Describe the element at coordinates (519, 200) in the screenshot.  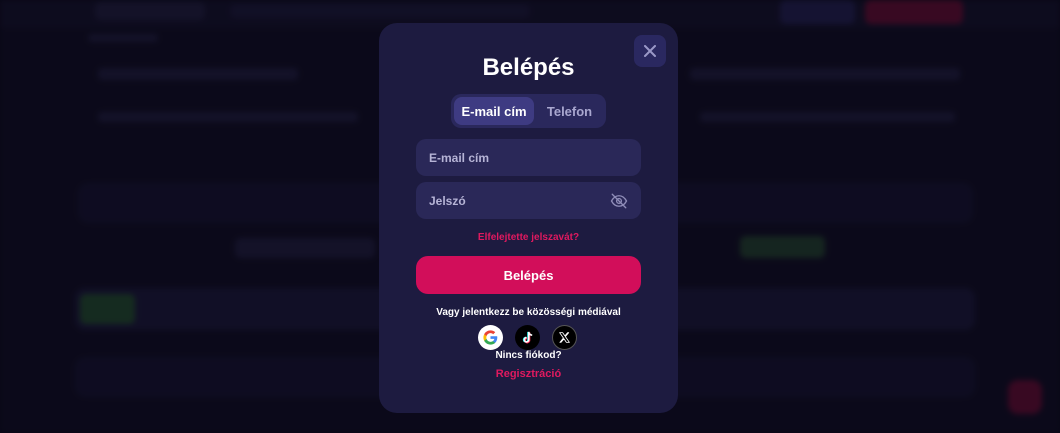
I see `password-input` at that location.